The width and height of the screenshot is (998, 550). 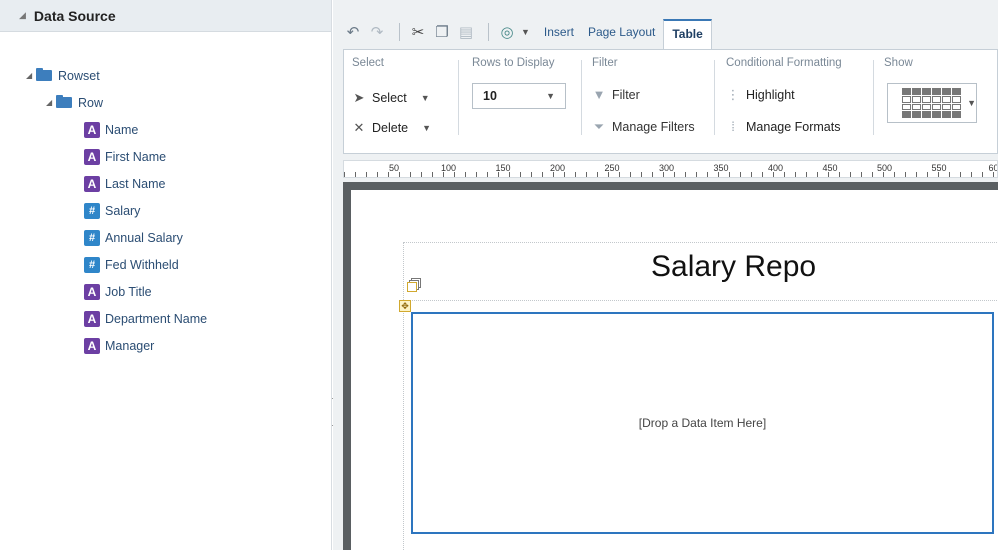 What do you see at coordinates (165, 129) in the screenshot?
I see `field-item: A Name` at bounding box center [165, 129].